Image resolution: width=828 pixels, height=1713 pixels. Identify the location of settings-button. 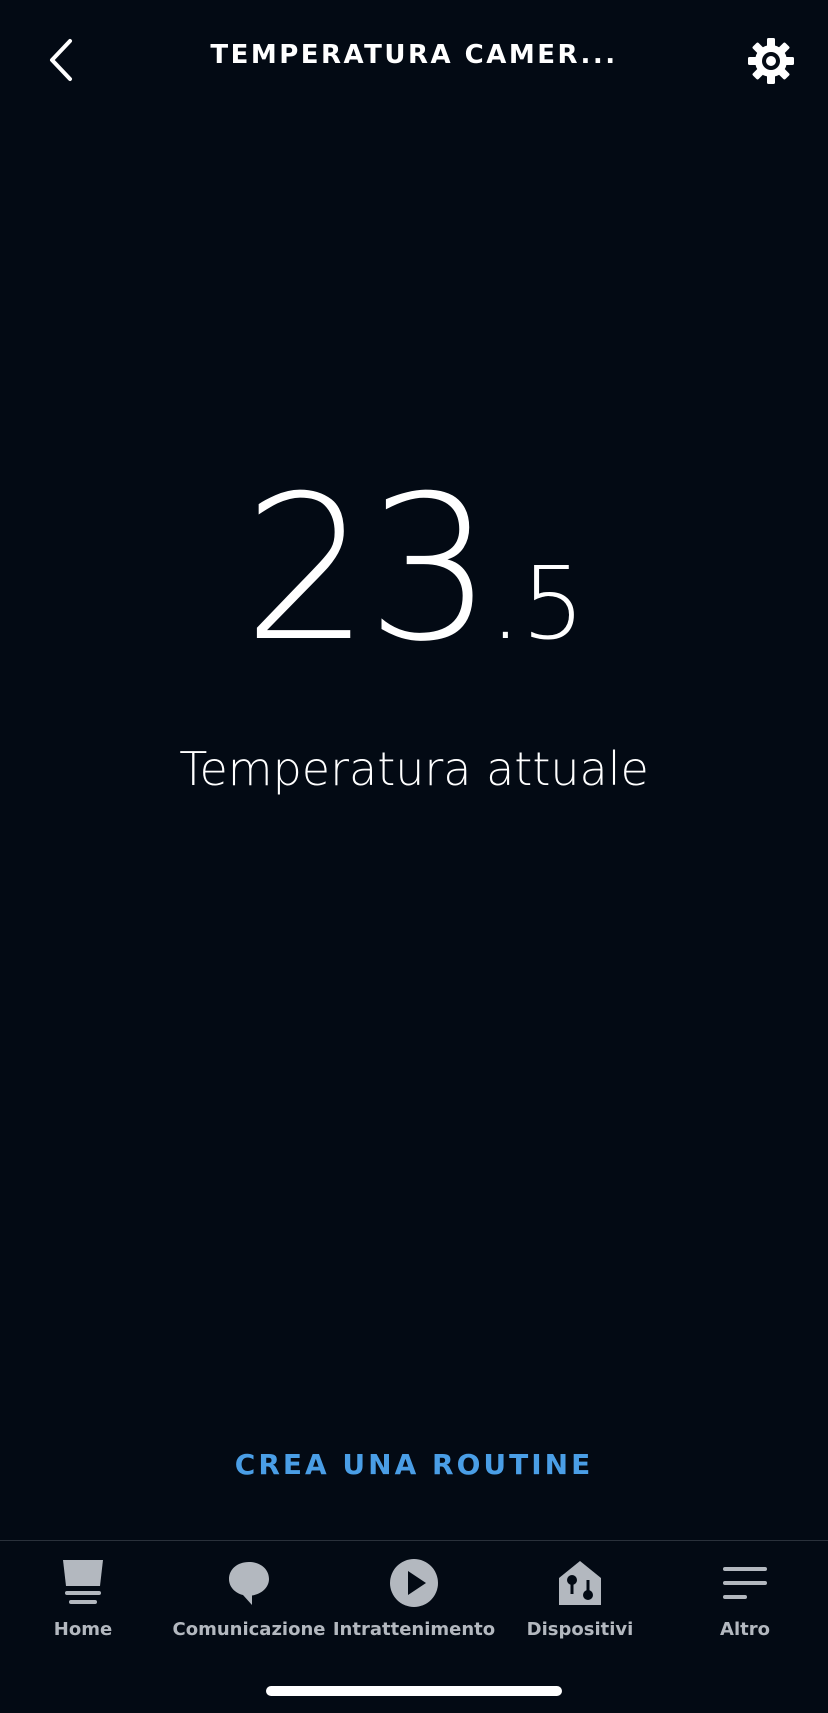
(771, 61).